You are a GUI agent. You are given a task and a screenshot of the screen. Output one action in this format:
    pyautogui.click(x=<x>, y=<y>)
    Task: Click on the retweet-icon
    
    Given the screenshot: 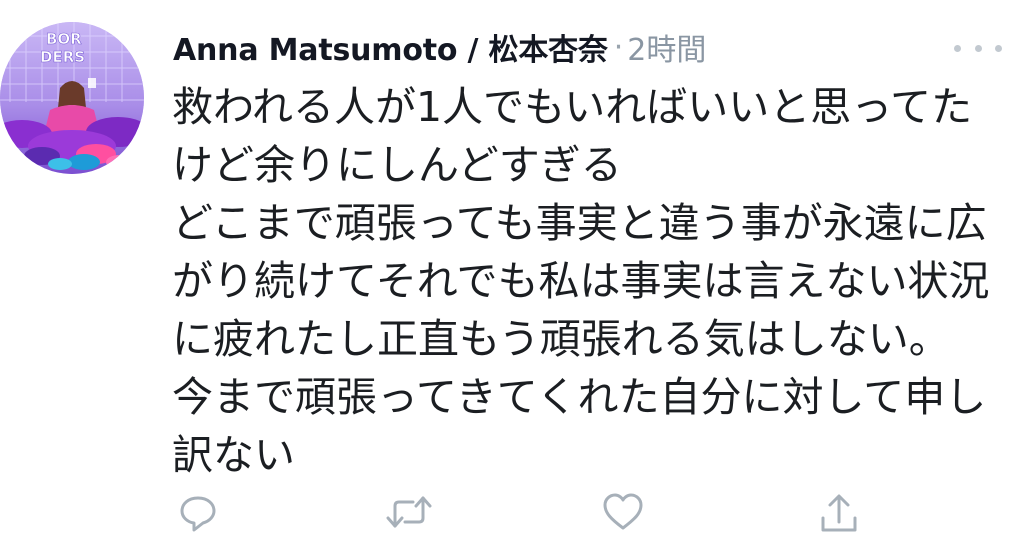 What is the action you would take?
    pyautogui.click(x=409, y=512)
    